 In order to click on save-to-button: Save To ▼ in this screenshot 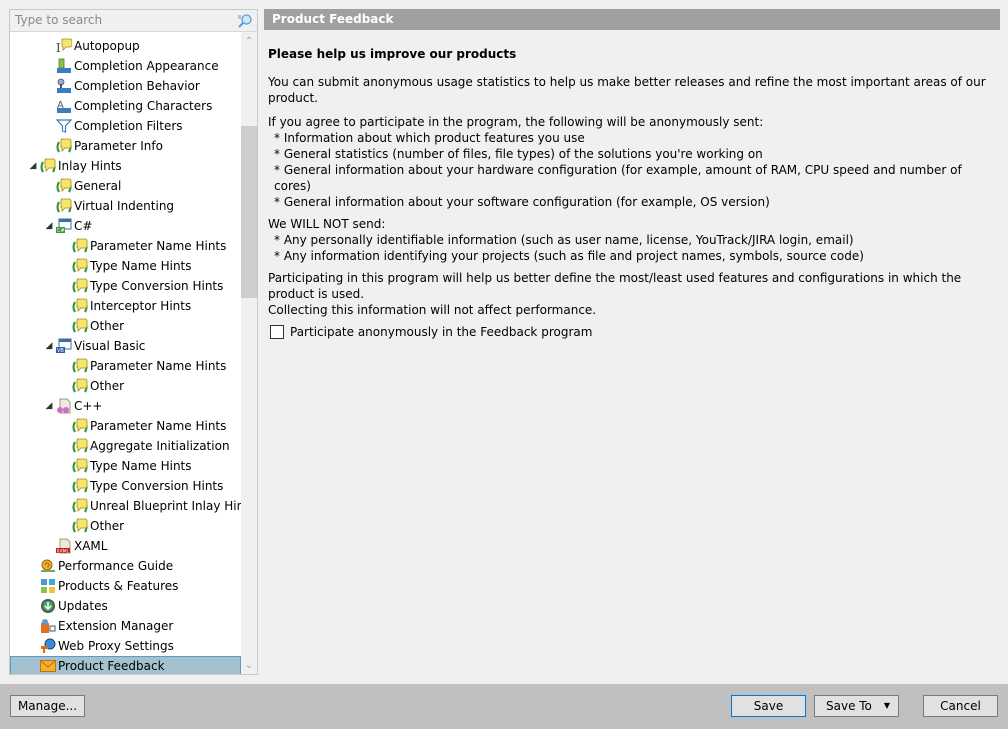, I will do `click(856, 706)`.